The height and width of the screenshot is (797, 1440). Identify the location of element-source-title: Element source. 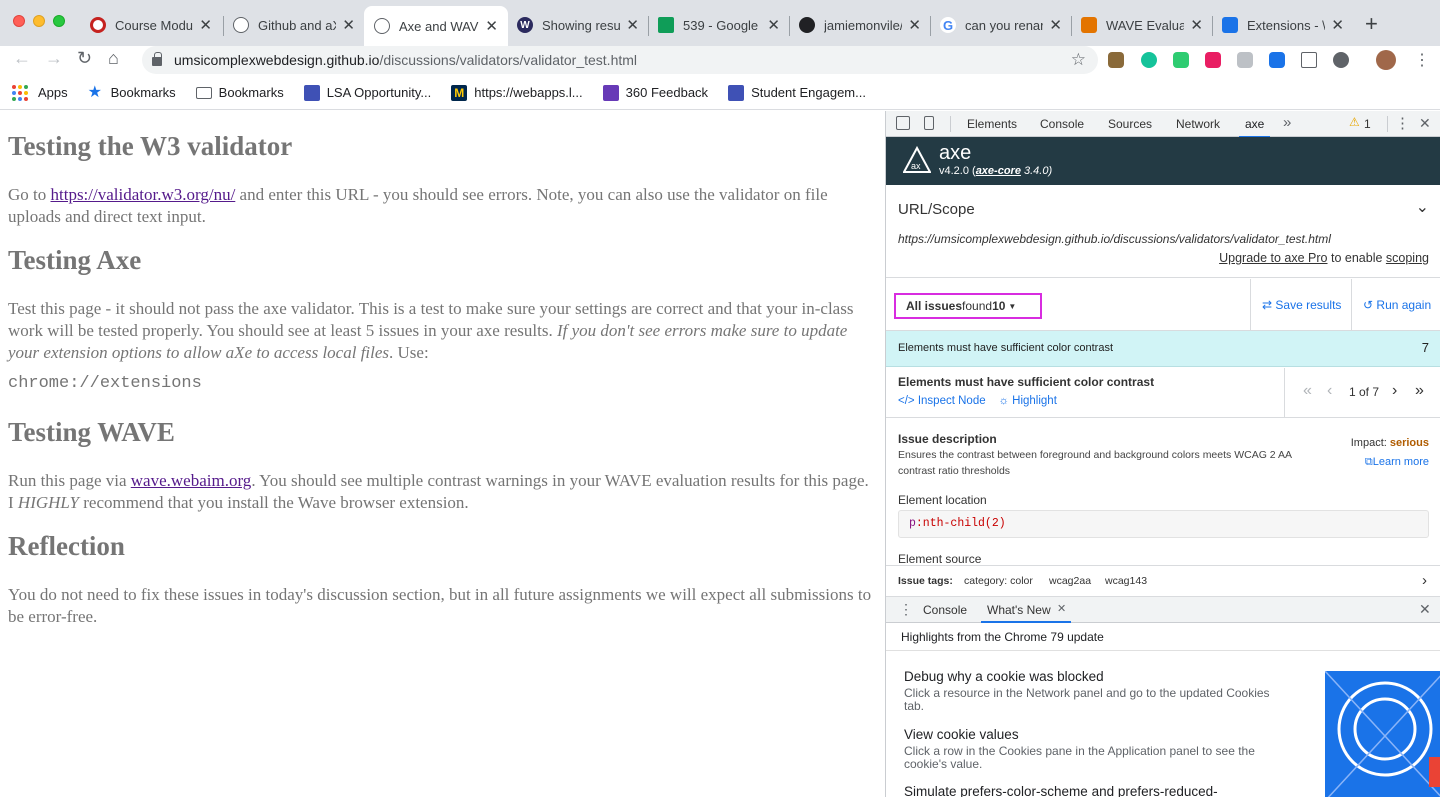
(940, 559).